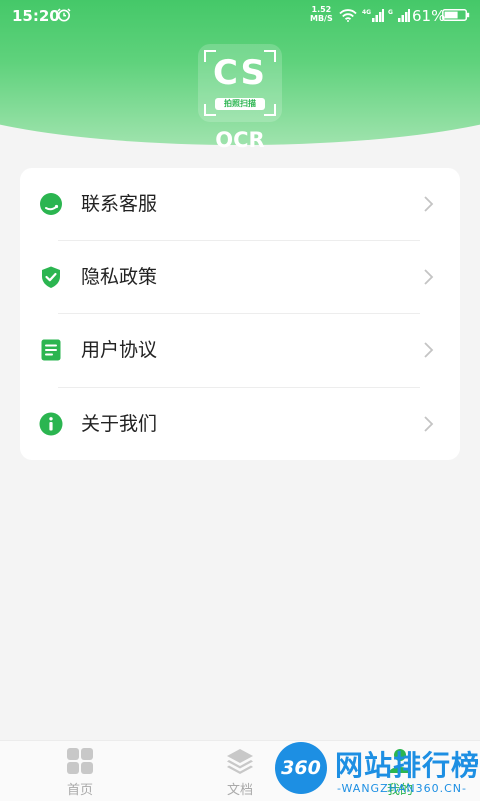 The width and height of the screenshot is (480, 801). What do you see at coordinates (240, 140) in the screenshot?
I see `app-name: OCR` at bounding box center [240, 140].